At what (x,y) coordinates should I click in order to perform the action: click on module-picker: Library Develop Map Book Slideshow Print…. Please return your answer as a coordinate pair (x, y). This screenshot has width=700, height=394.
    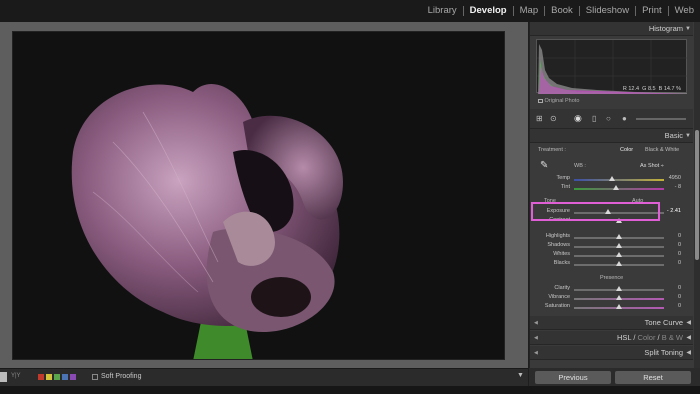
    Looking at the image, I should click on (561, 11).